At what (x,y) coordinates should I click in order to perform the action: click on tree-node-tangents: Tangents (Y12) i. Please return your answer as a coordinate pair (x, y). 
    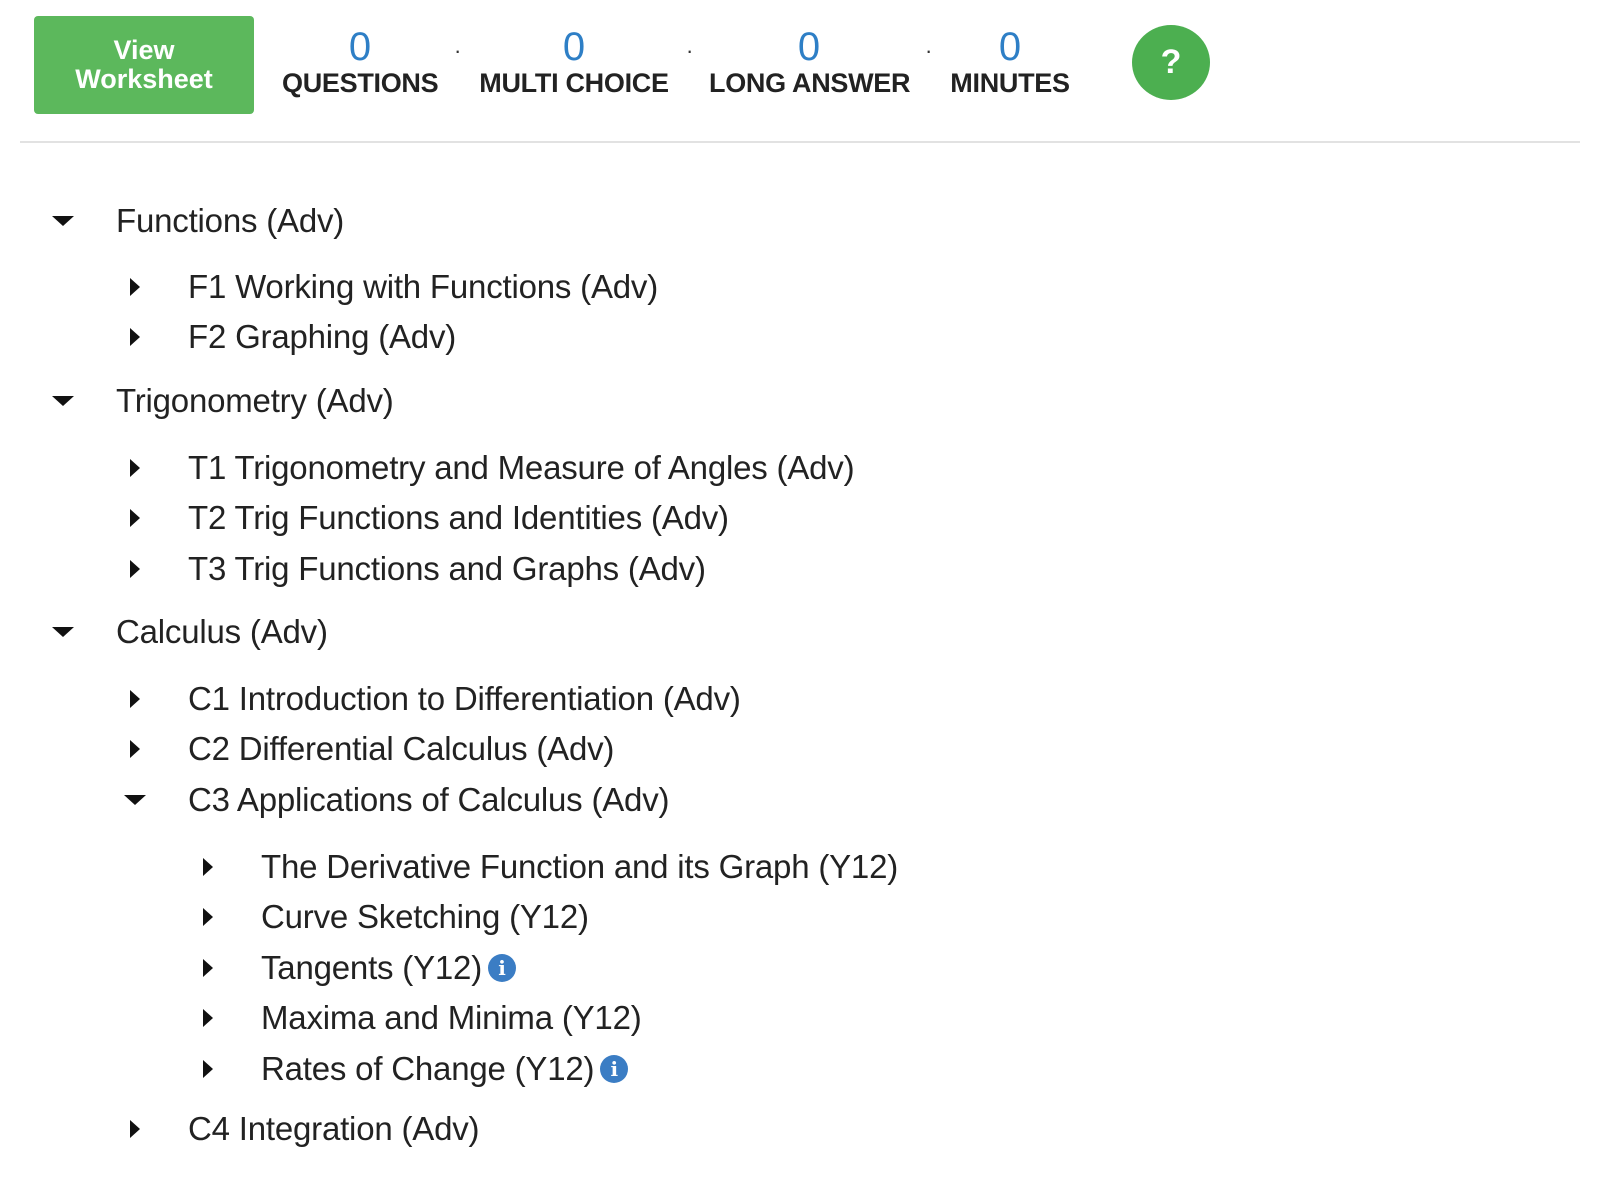
    Looking at the image, I should click on (359, 968).